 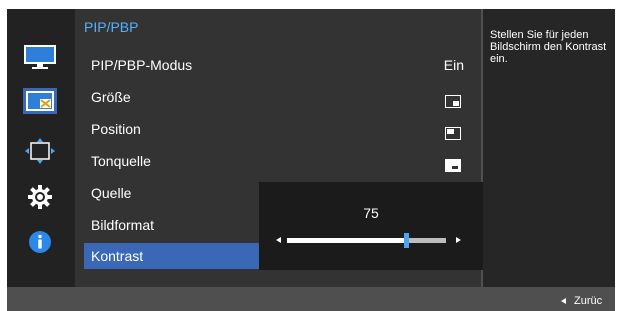 I want to click on menu-item-size: Größe, so click(x=279, y=97).